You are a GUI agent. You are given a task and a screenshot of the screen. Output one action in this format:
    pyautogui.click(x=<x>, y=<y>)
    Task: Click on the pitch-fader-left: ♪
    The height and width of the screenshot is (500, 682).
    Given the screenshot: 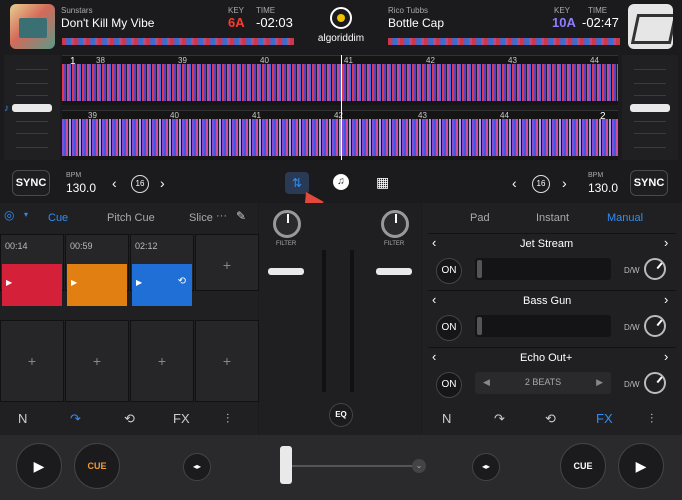 What is the action you would take?
    pyautogui.click(x=32, y=107)
    